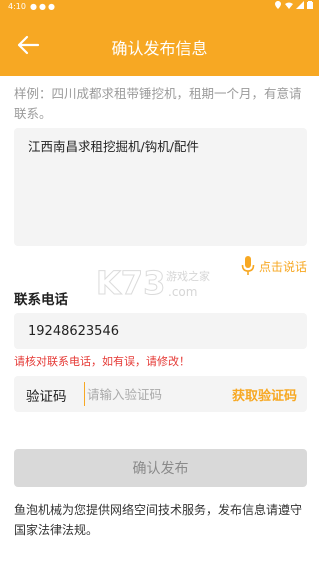  I want to click on app-bar: 确认发布信息, so click(159, 45).